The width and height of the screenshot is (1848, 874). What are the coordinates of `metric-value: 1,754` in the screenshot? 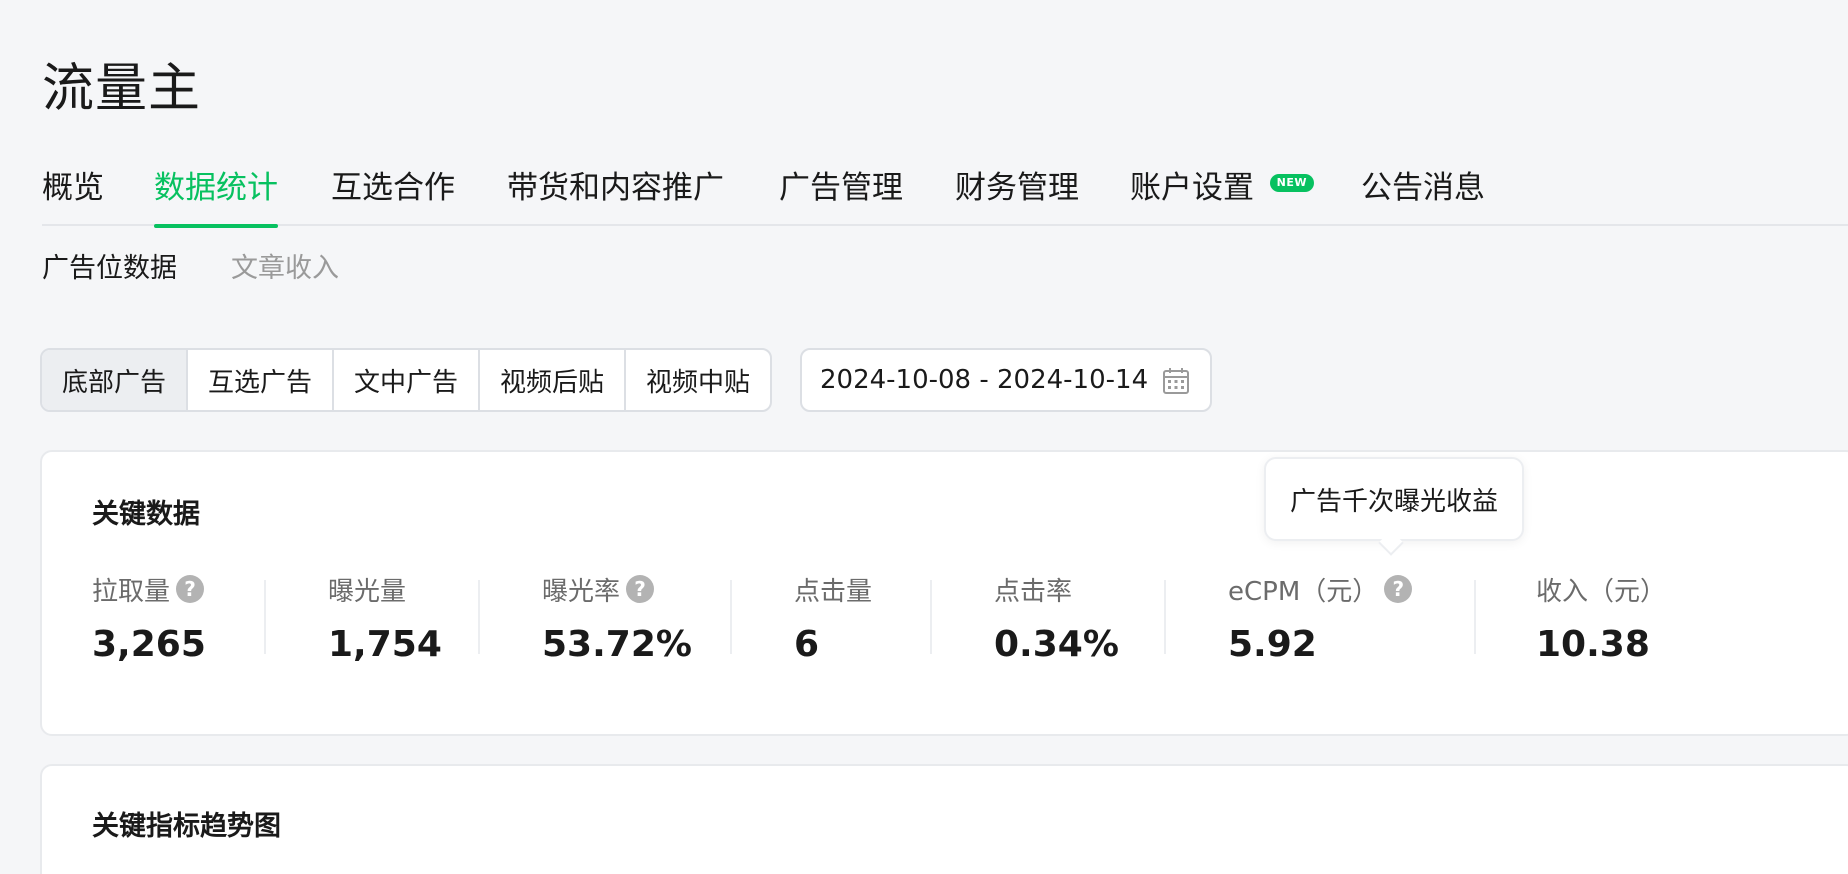 It's located at (385, 644).